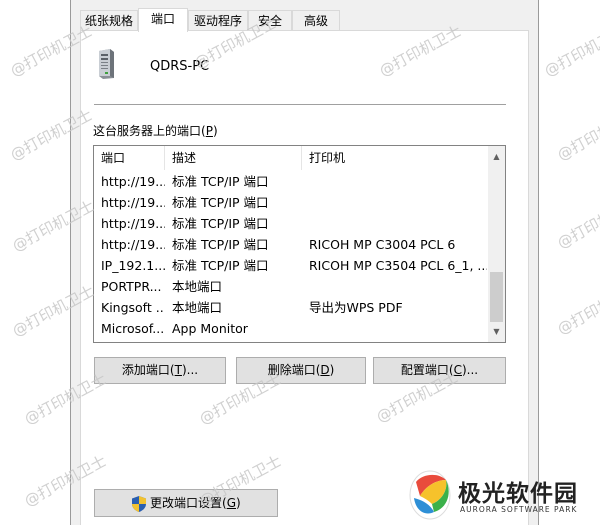 This screenshot has width=600, height=525. Describe the element at coordinates (294, 370) in the screenshot. I see `delete-port-label: 删除端口(` at that location.